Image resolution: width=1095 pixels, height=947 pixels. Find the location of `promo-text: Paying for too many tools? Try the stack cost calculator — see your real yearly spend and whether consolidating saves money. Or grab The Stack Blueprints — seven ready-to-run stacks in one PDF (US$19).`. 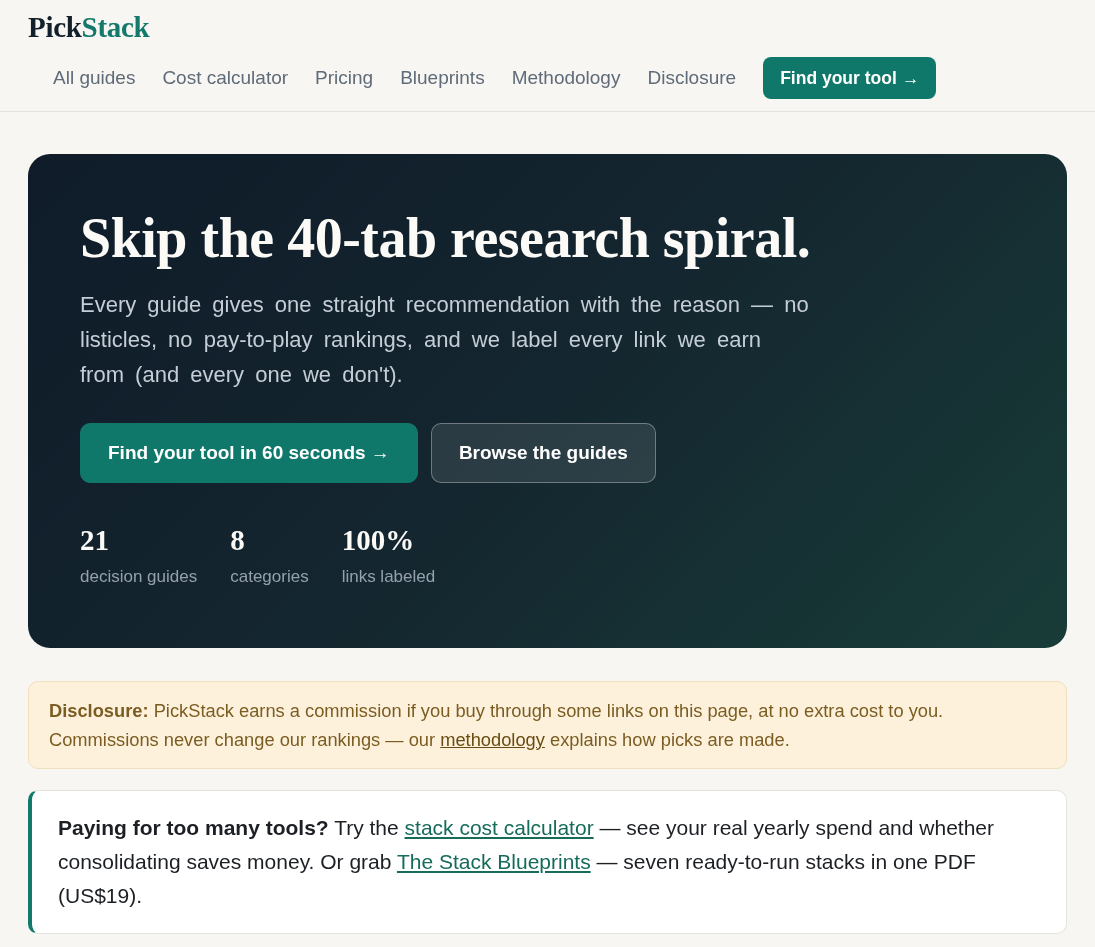

promo-text: Paying for too many tools? Try the stack cost calculator — see your real yearly spend and whether consolidating saves money. Or grab The Stack Blueprints — seven ready-to-run stacks in one PDF (US$19). is located at coordinates (526, 861).